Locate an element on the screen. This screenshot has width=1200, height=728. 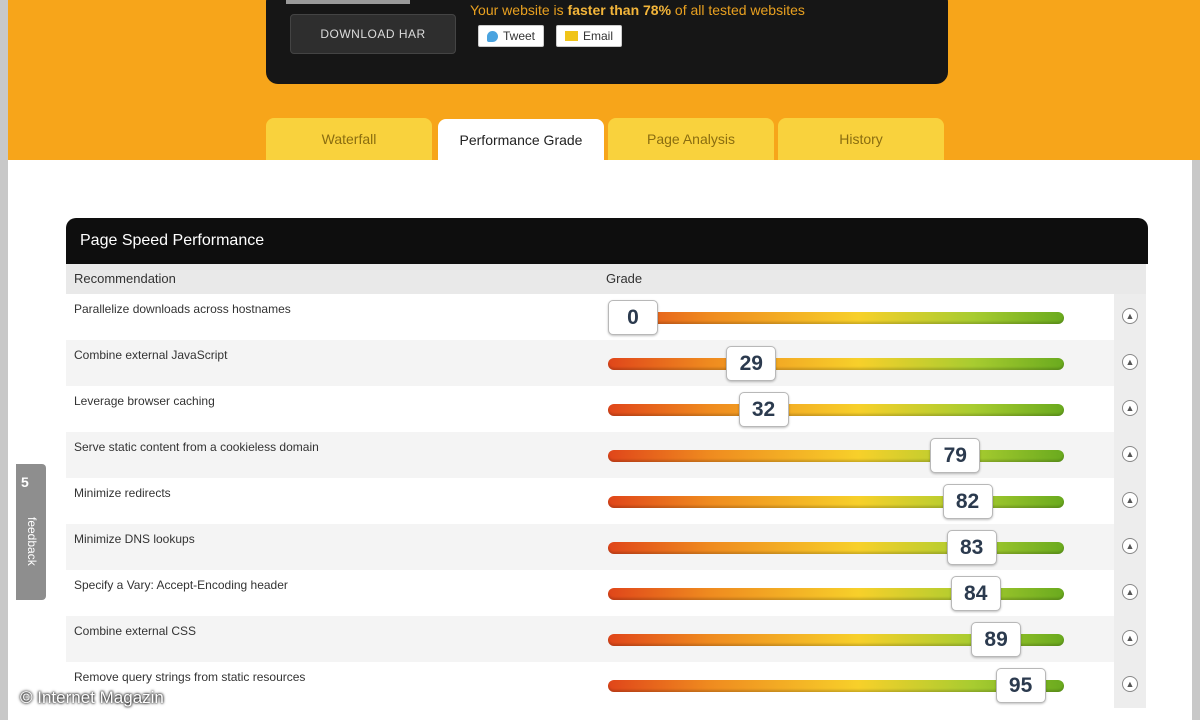
recommendation-label: Specify a Vary: Accept-Encoding header is located at coordinates (181, 585).